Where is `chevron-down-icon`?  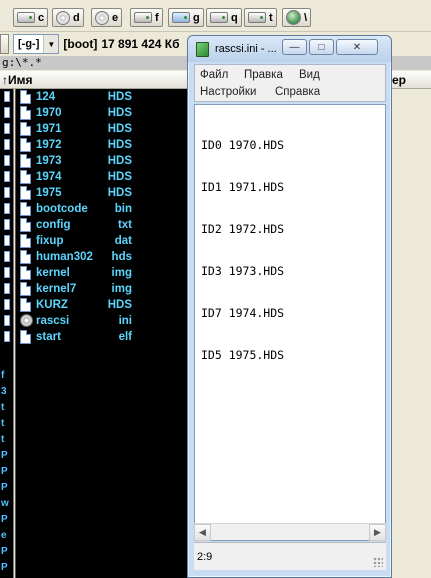
chevron-down-icon is located at coordinates (51, 44).